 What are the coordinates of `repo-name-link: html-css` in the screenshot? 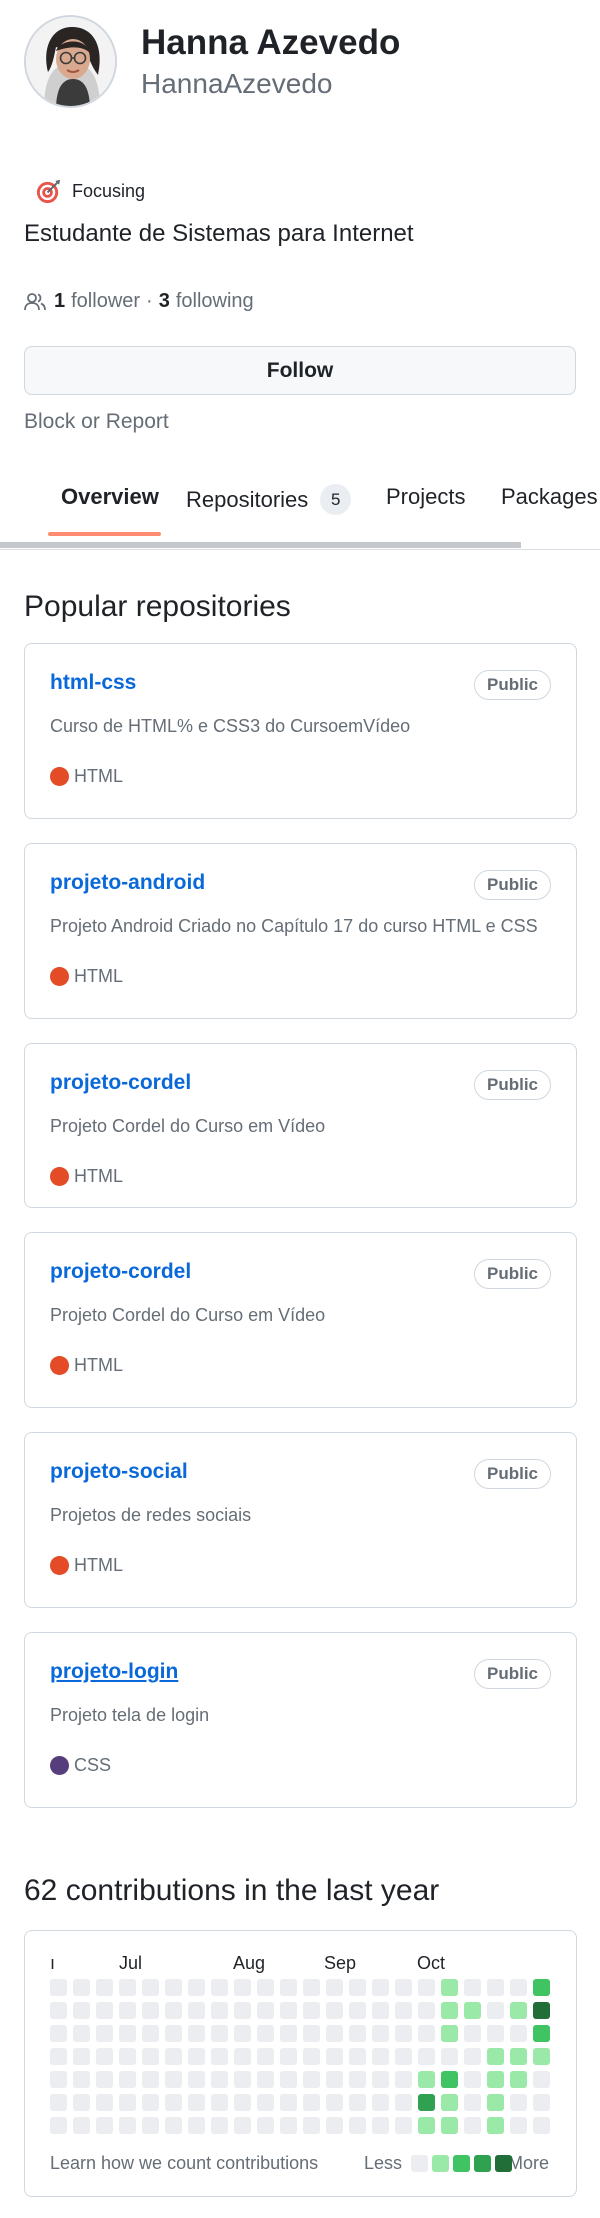 It's located at (93, 683).